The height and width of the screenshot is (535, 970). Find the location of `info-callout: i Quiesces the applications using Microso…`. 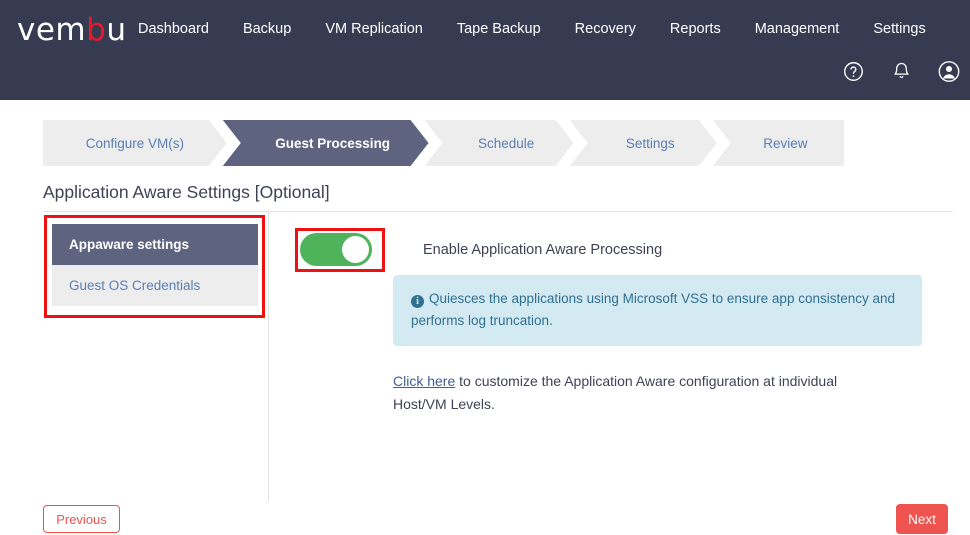

info-callout: i Quiesces the applications using Microso… is located at coordinates (657, 310).